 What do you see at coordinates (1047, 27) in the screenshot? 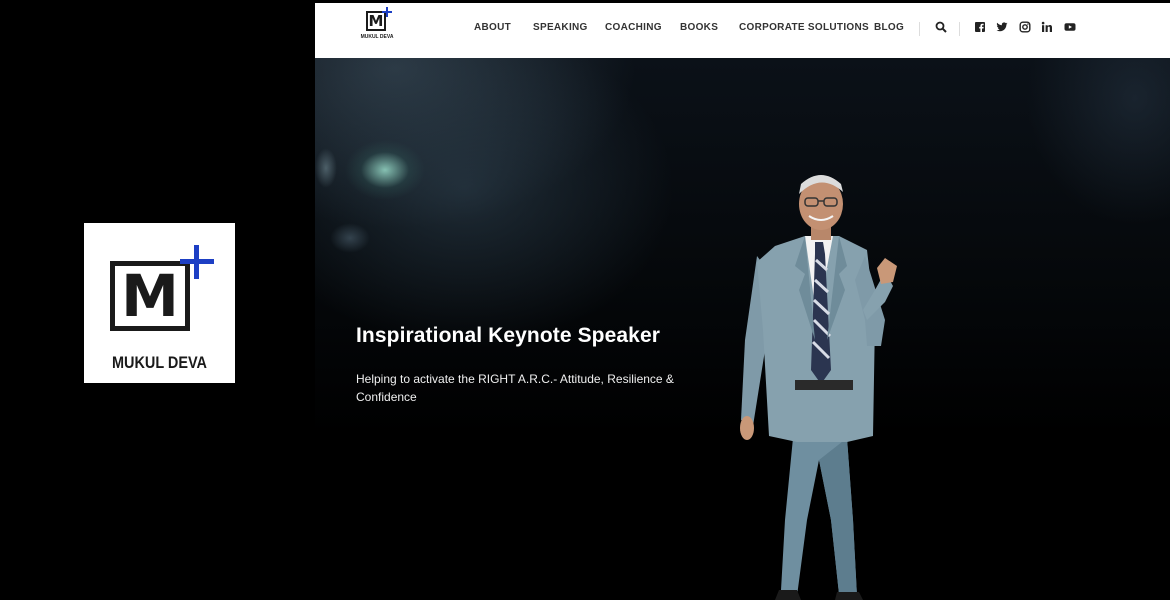
I see `linkedin-icon` at bounding box center [1047, 27].